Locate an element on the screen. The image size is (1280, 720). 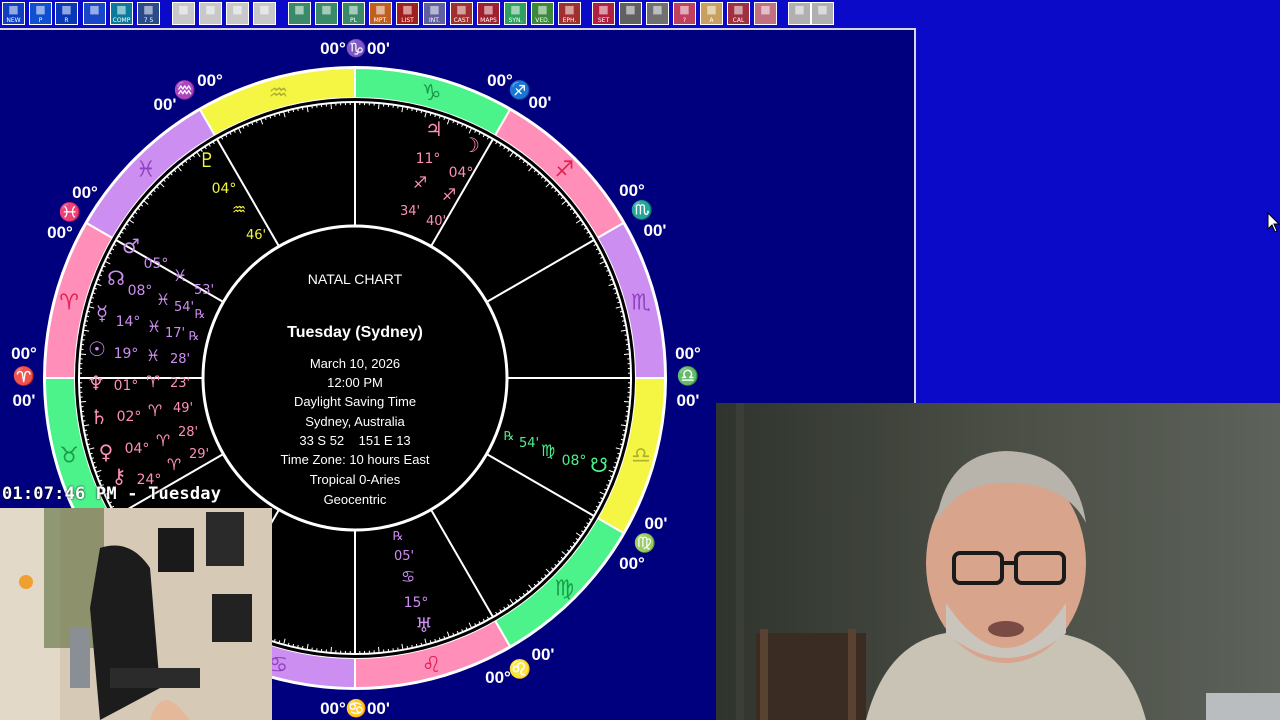
planet-saturn-deg: 02° is located at coordinates (129, 417).